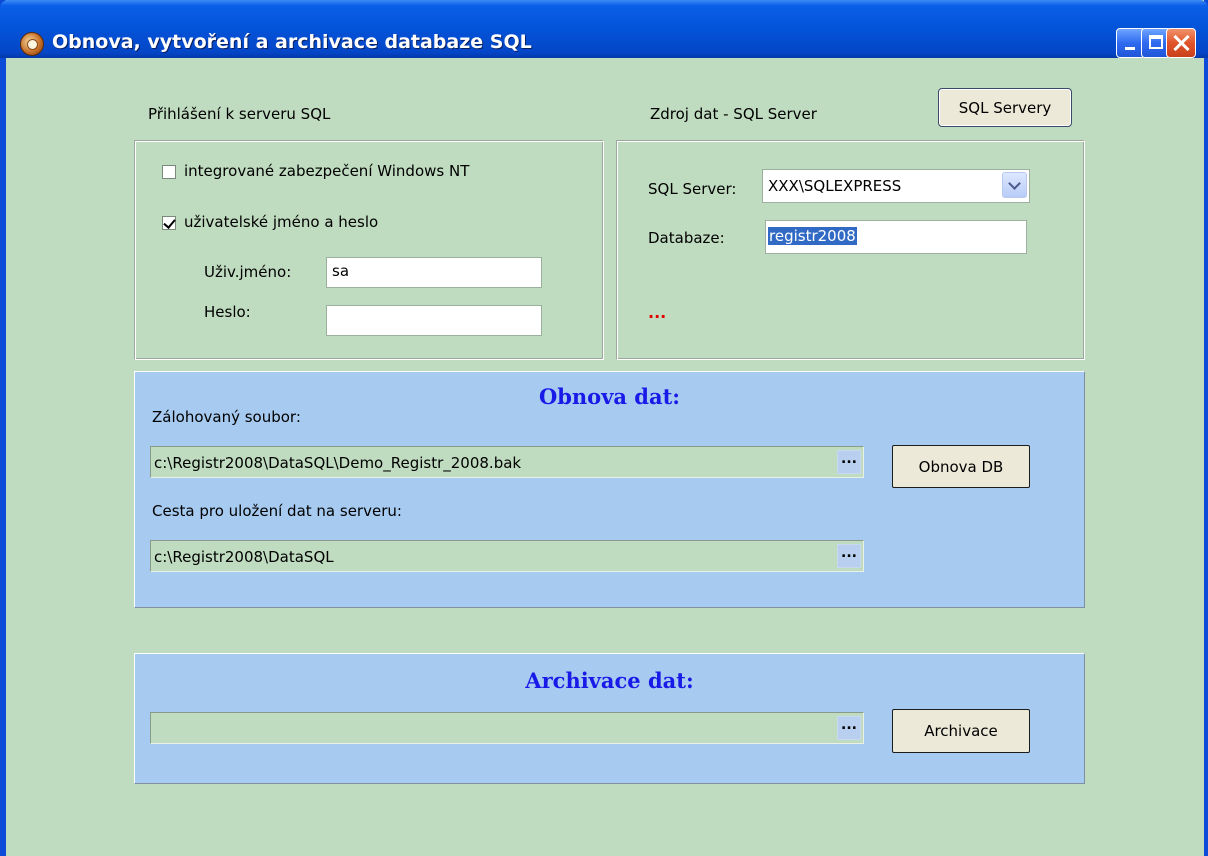 The height and width of the screenshot is (856, 1208). I want to click on integrated-security-checkbox, so click(169, 172).